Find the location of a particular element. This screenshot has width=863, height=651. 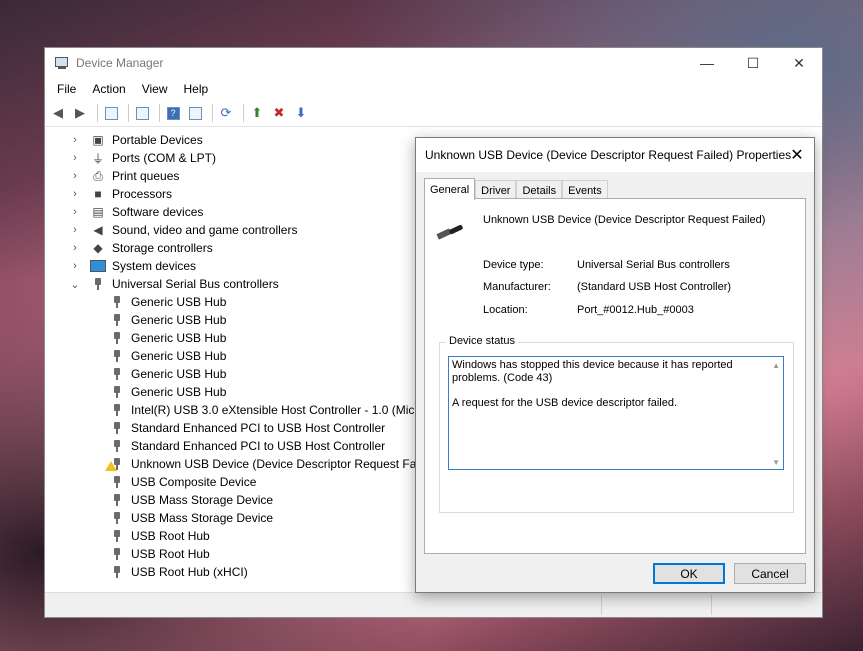

toolbar: ◀ ▶ ? ⟳ ⬆ ✖ ⬇ is located at coordinates (433, 113).